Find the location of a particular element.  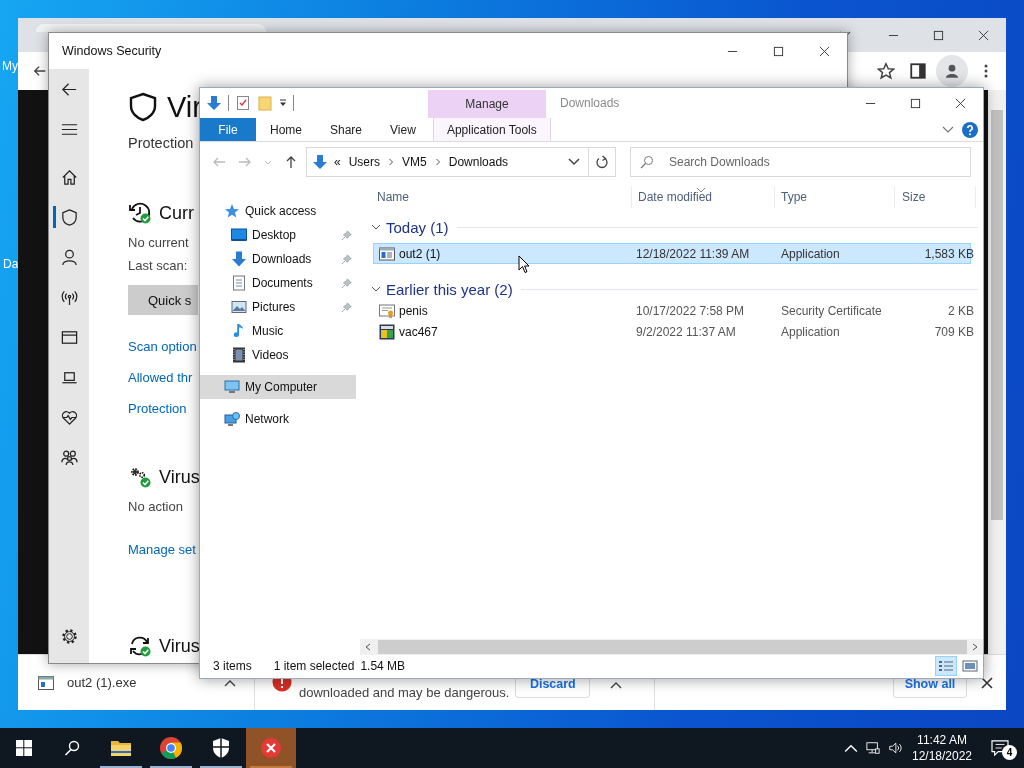

item-count: 3 items is located at coordinates (232, 666).